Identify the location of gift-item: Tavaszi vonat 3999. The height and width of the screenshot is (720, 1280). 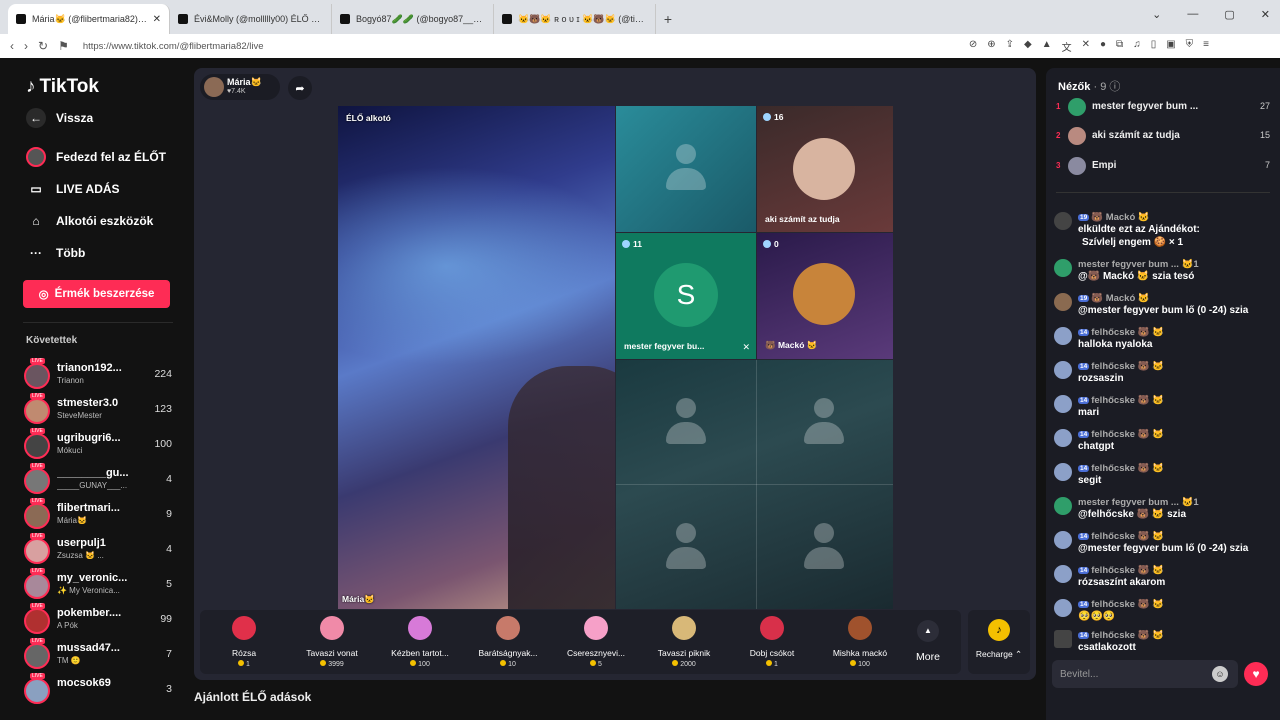
(332, 642).